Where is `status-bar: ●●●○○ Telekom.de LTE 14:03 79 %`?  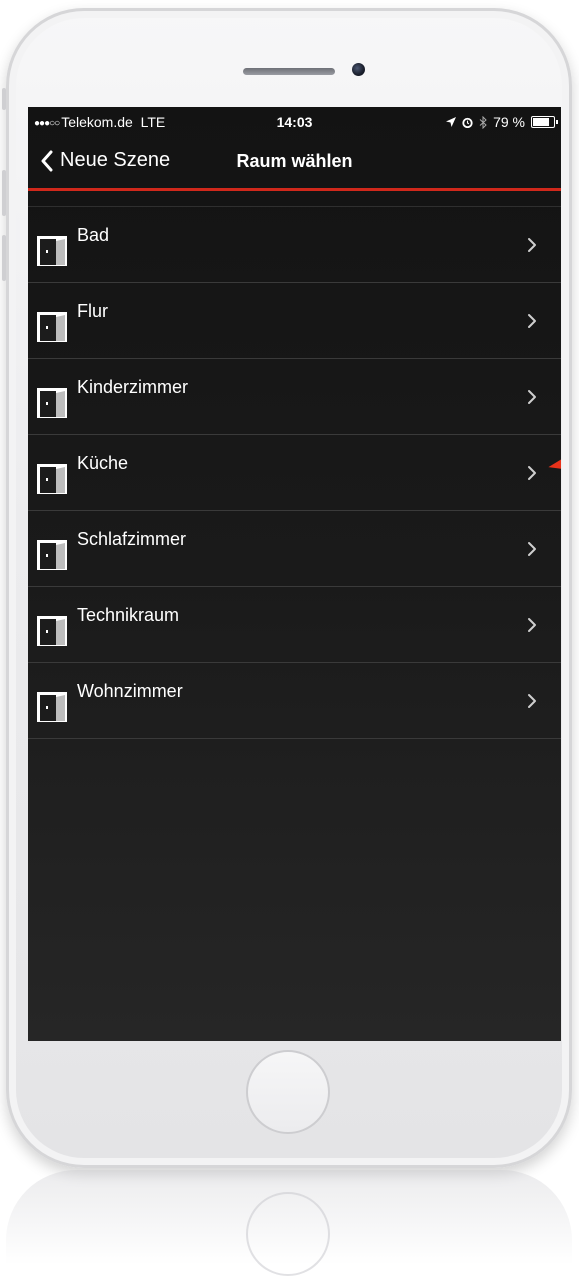
status-bar: ●●●○○ Telekom.de LTE 14:03 79 % is located at coordinates (294, 121).